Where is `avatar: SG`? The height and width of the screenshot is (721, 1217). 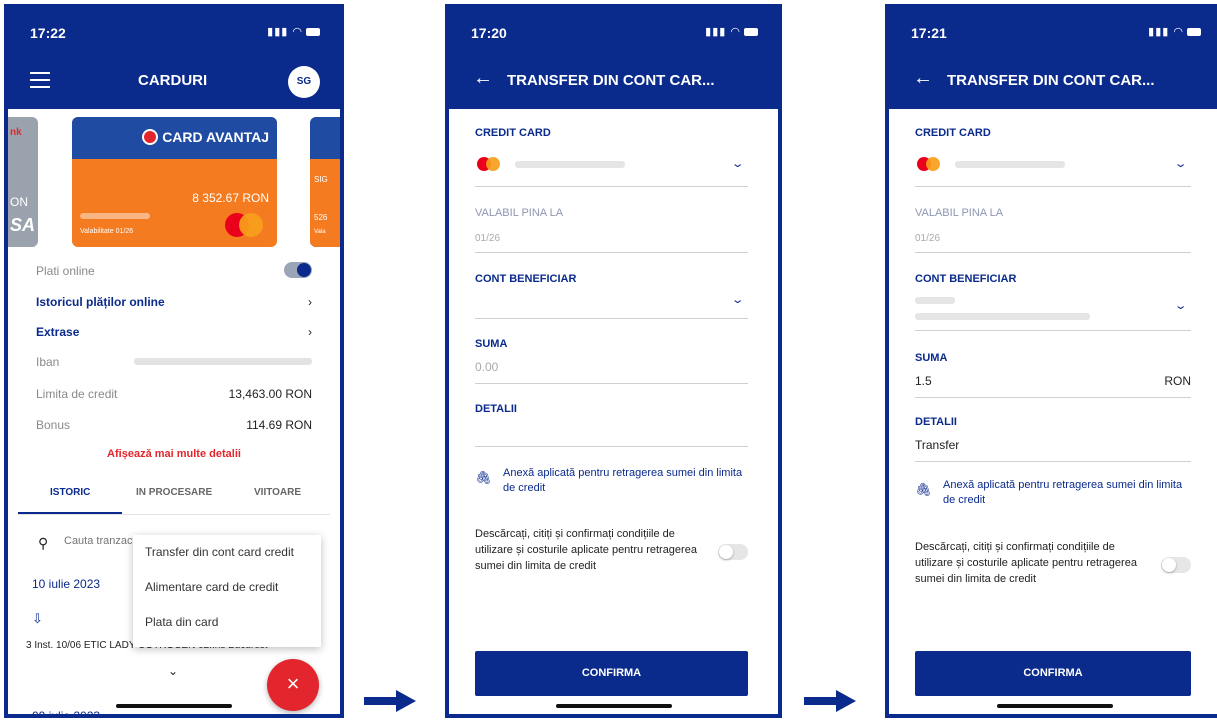
avatar: SG is located at coordinates (304, 82).